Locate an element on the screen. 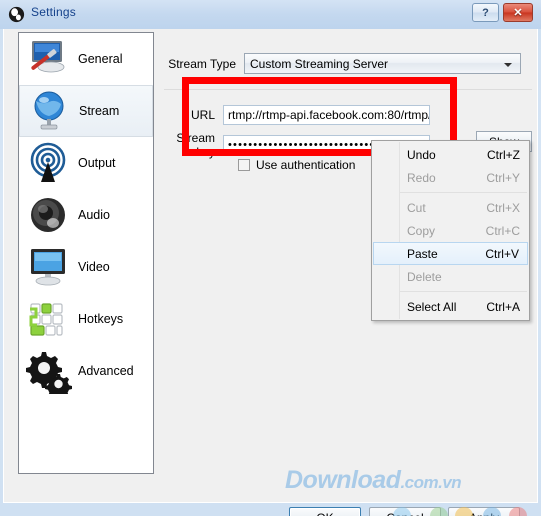  sidebar-item-video: Video is located at coordinates (86, 267).